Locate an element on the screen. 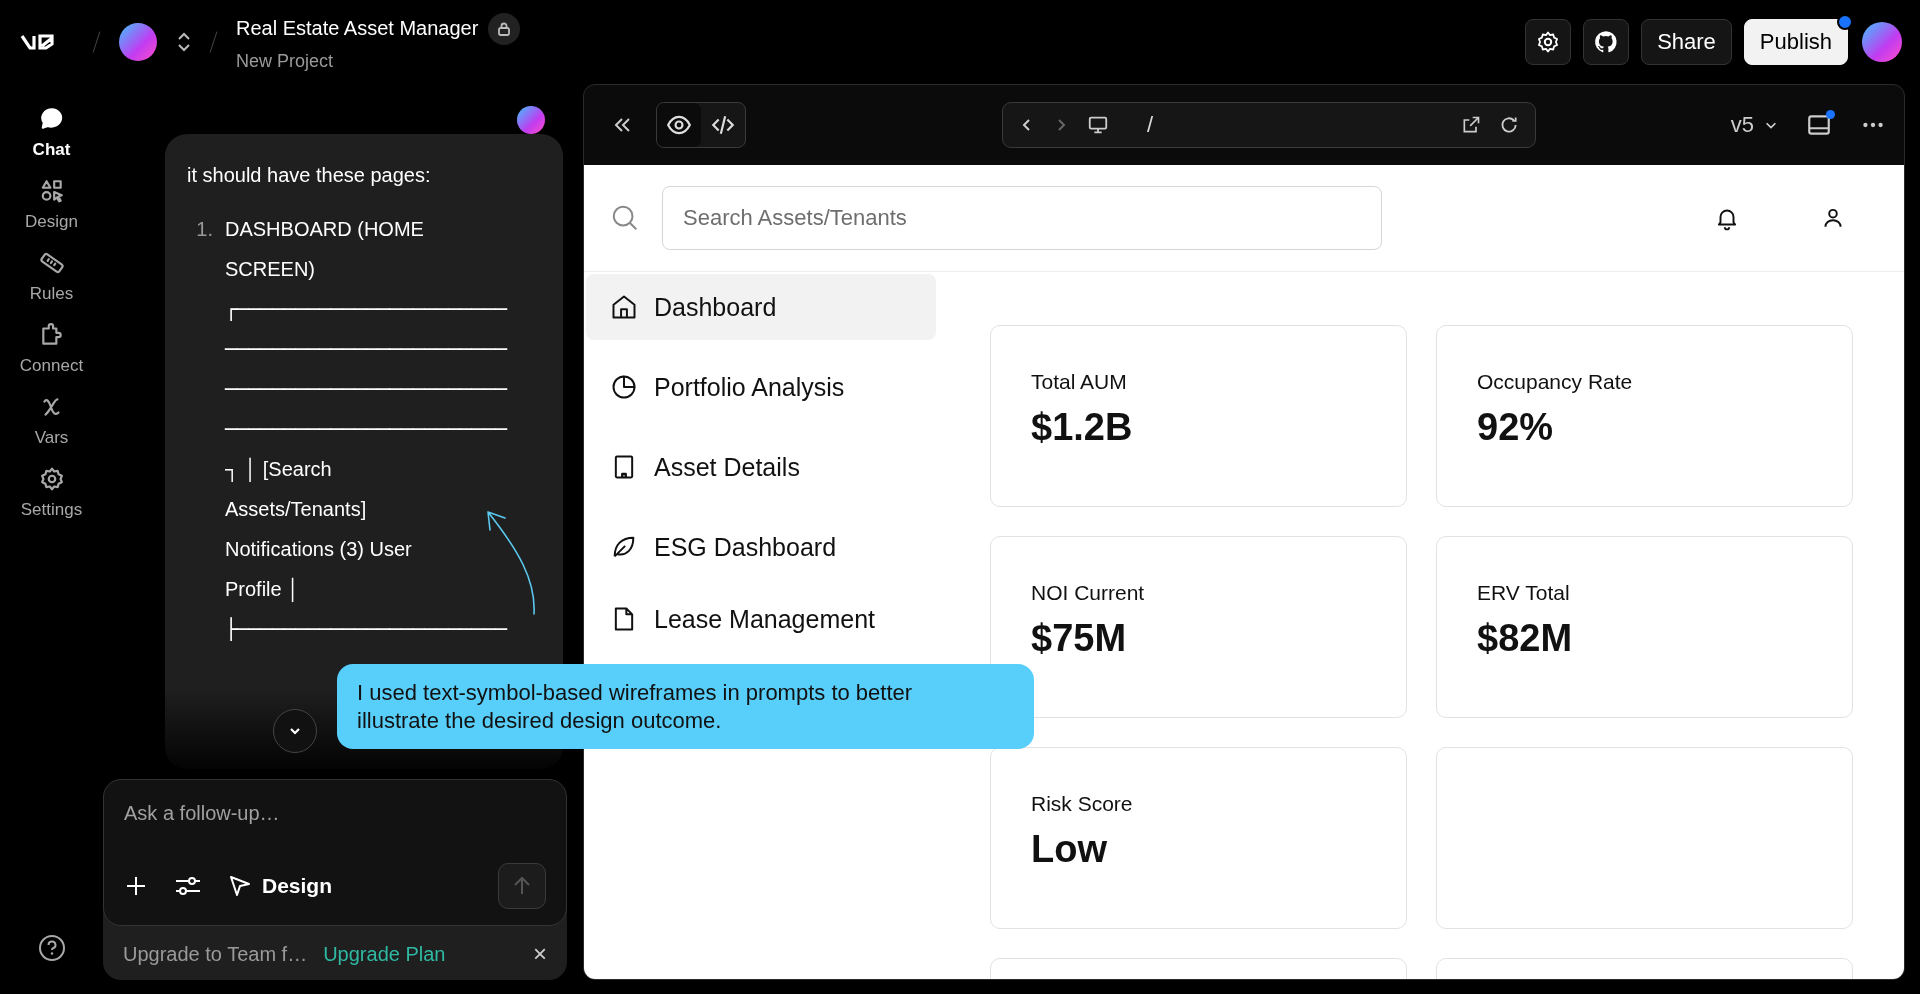 This screenshot has height=994, width=1920. message-text: it should have these pages: is located at coordinates (309, 175).